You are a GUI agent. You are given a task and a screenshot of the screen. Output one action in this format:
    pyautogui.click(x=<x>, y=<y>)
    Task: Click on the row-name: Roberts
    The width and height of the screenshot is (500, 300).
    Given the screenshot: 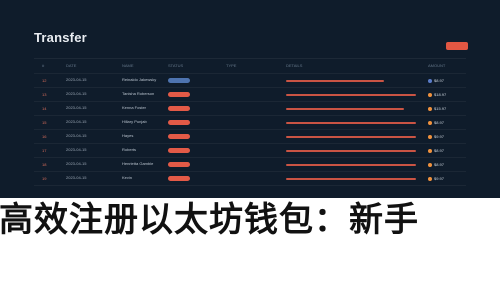 What is the action you would take?
    pyautogui.click(x=129, y=150)
    